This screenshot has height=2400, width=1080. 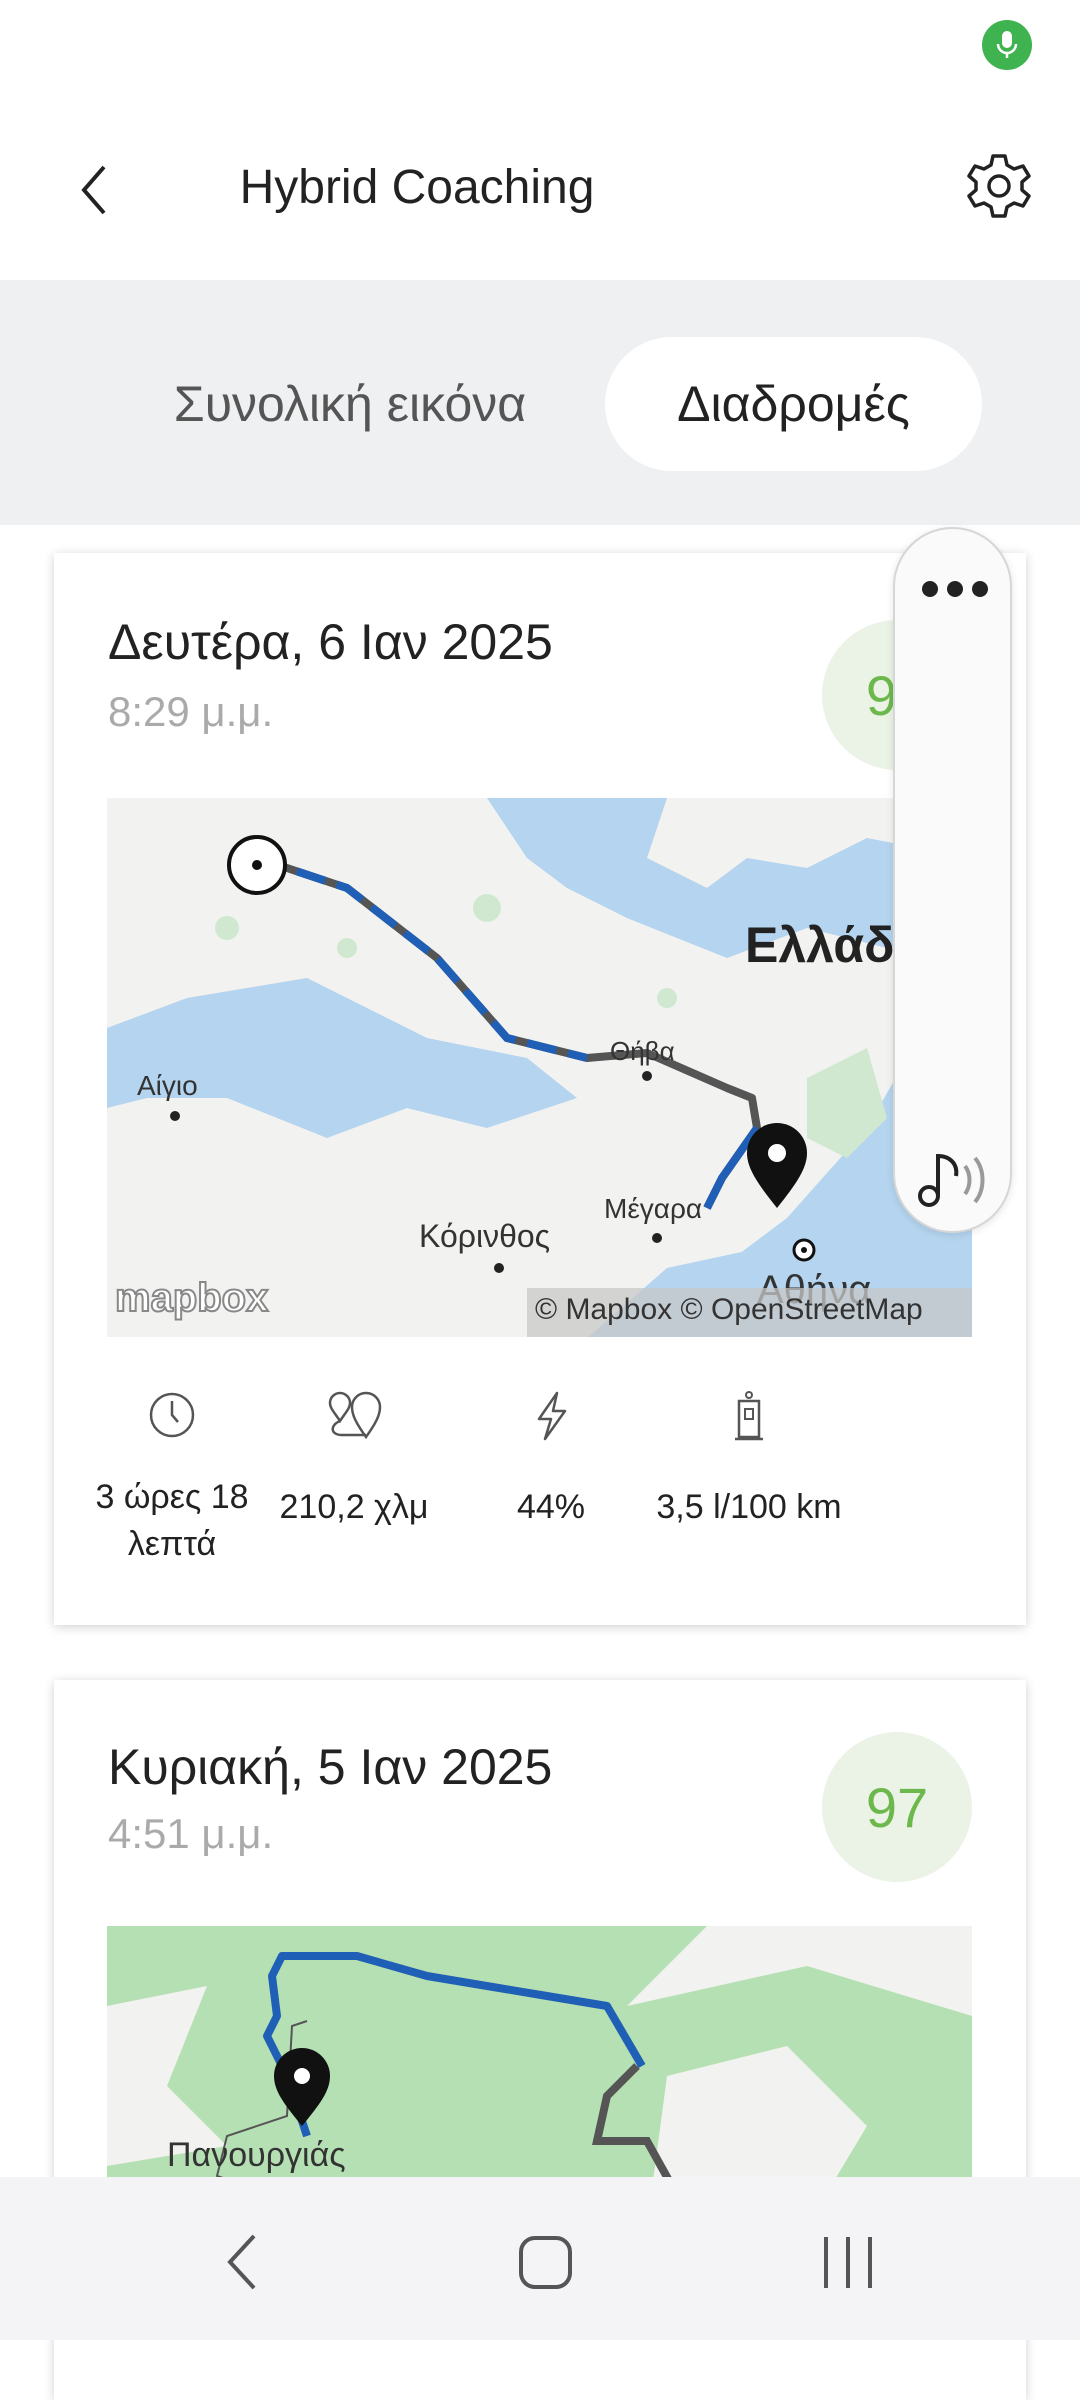 I want to click on settings-button, so click(x=999, y=186).